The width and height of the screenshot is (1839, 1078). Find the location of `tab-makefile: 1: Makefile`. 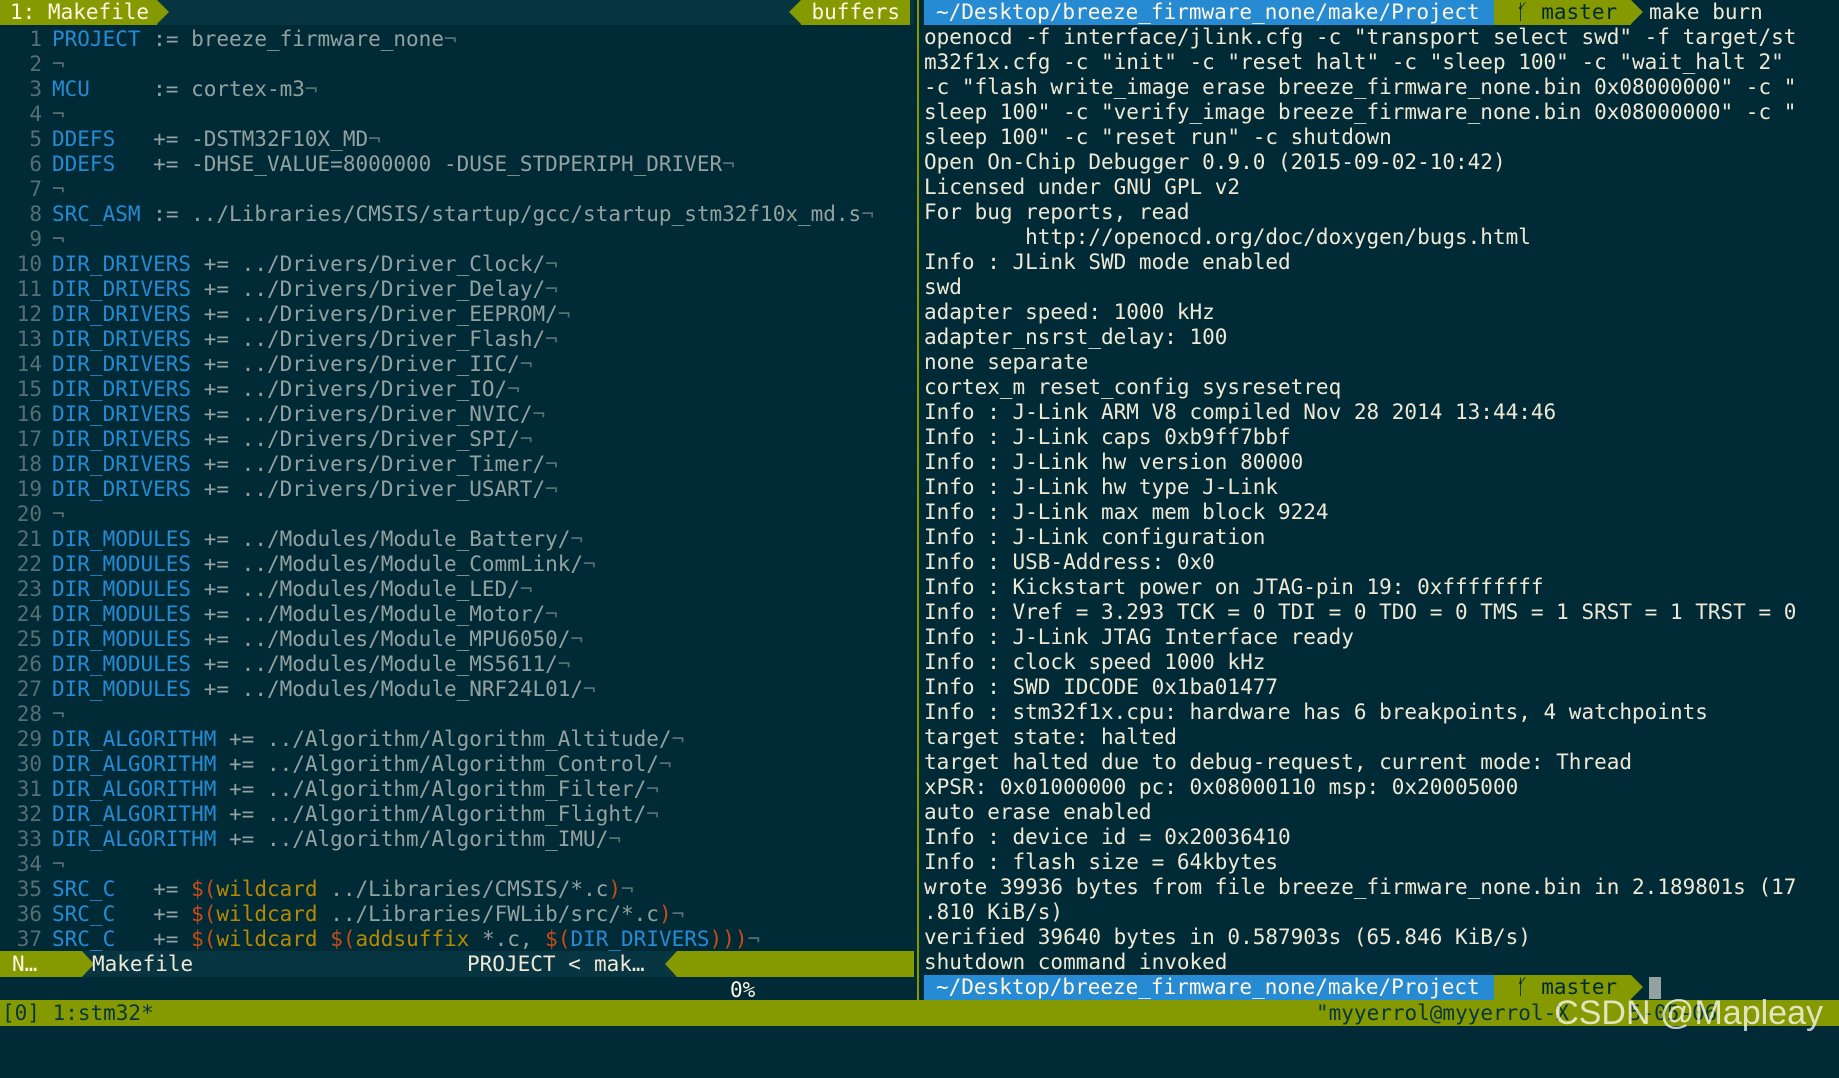

tab-makefile: 1: Makefile is located at coordinates (85, 12).